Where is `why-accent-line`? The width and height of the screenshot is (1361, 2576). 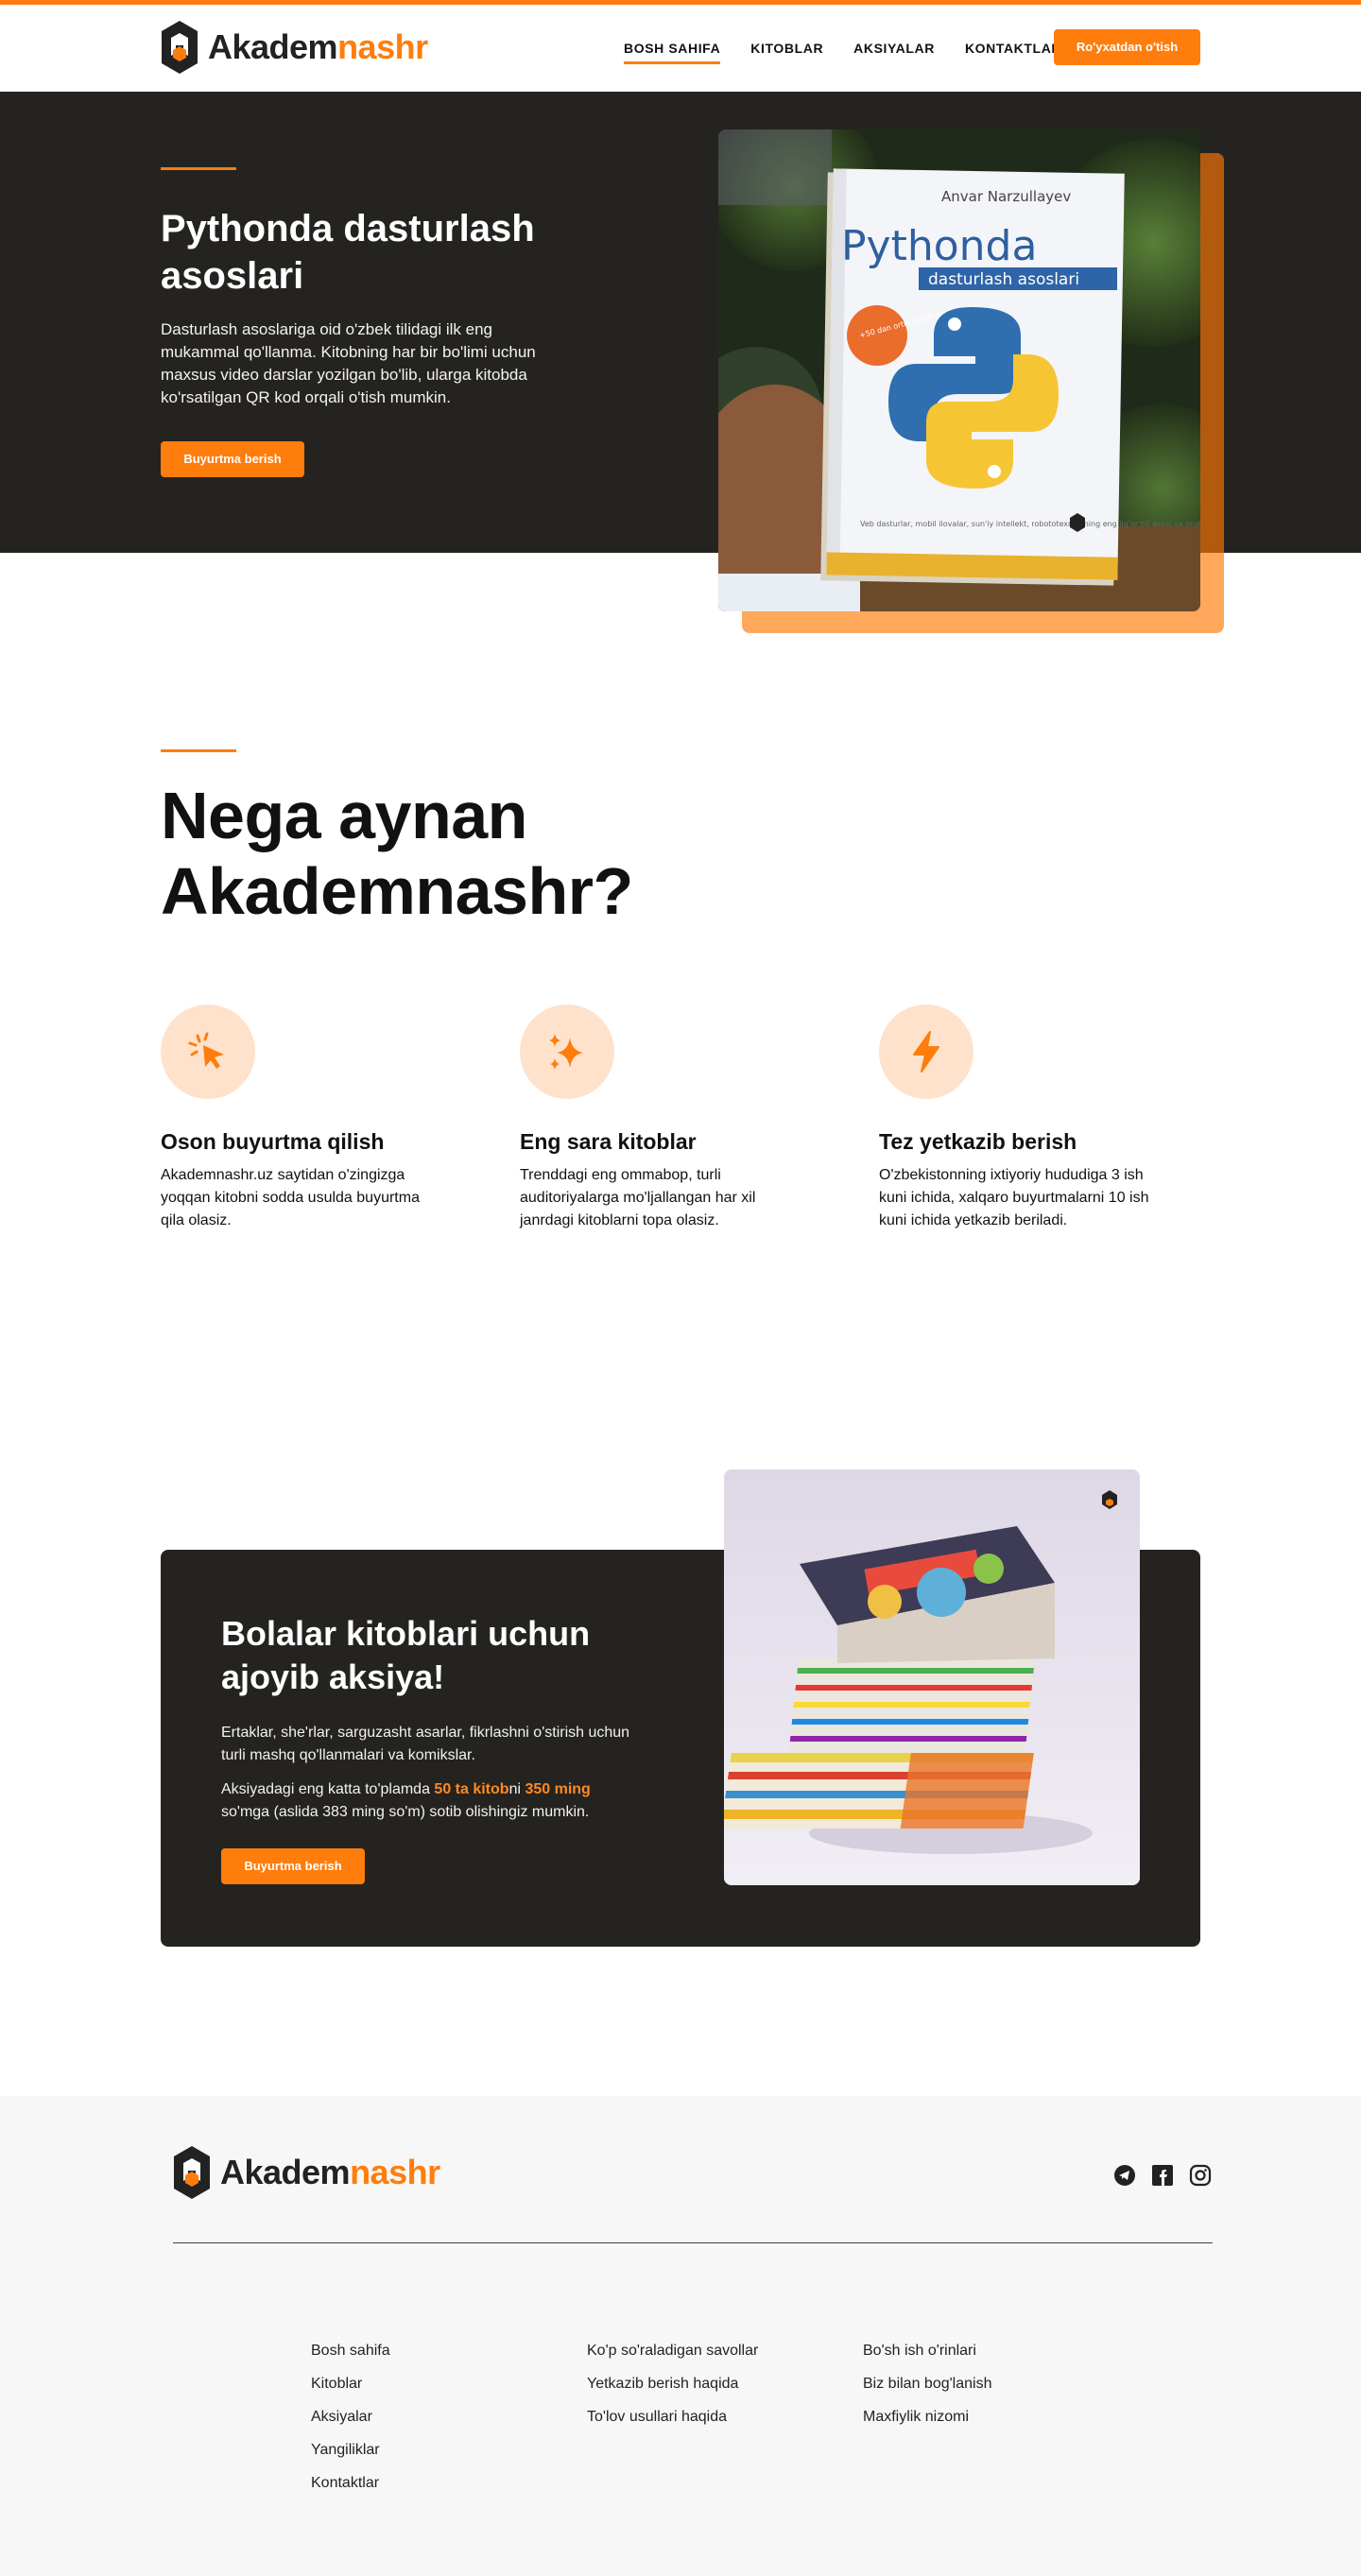
why-accent-line is located at coordinates (198, 750).